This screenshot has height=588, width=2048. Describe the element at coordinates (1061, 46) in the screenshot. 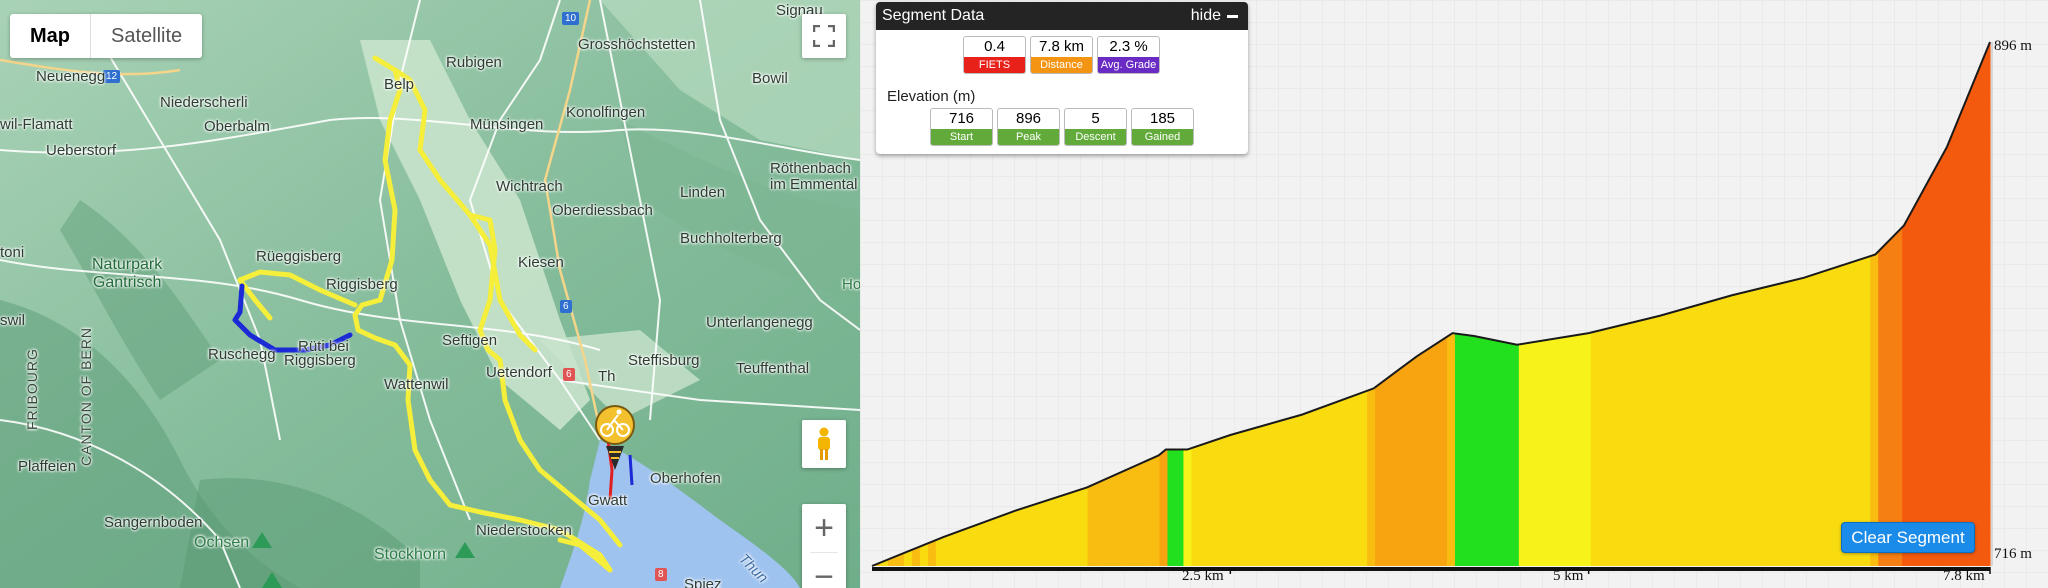

I see `stat-value: 7.8 km` at that location.